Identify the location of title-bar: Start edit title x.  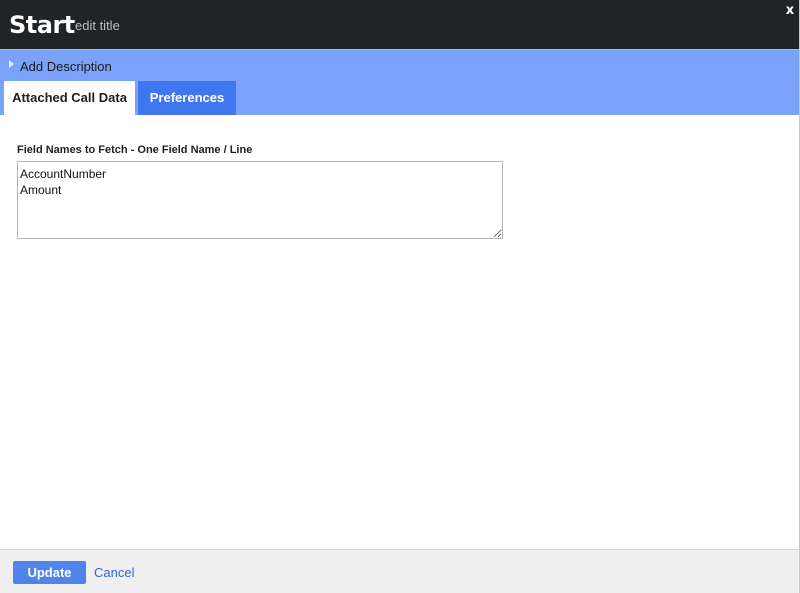
(399, 24).